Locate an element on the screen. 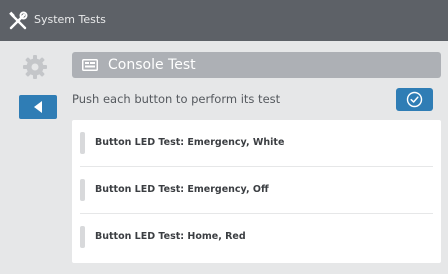 The width and height of the screenshot is (448, 274). check-circle-icon is located at coordinates (414, 99).